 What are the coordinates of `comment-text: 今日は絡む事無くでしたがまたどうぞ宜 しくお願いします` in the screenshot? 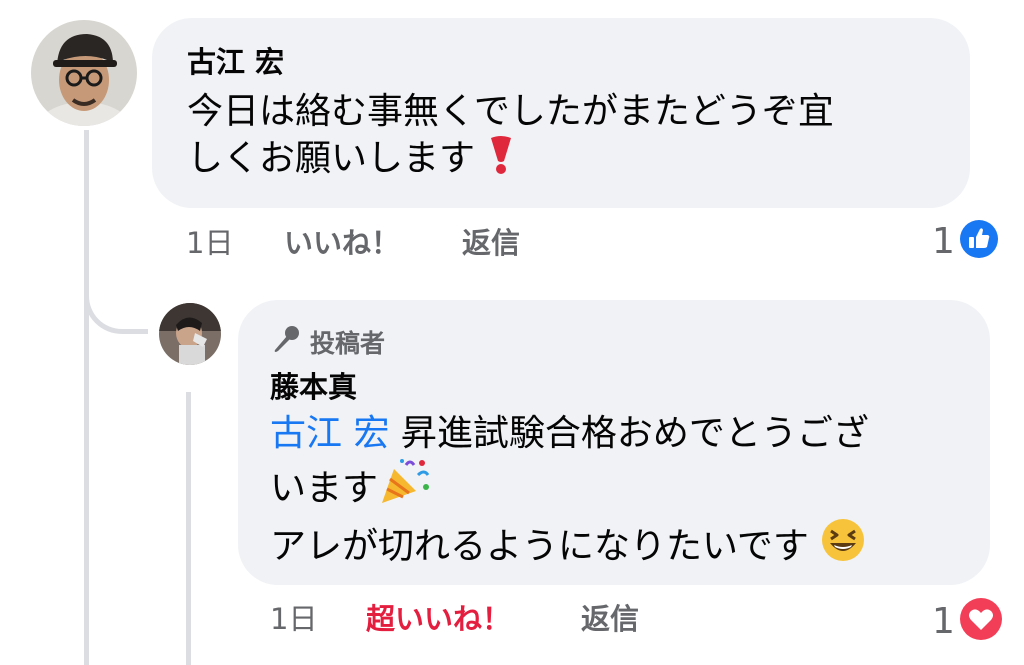 It's located at (577, 137).